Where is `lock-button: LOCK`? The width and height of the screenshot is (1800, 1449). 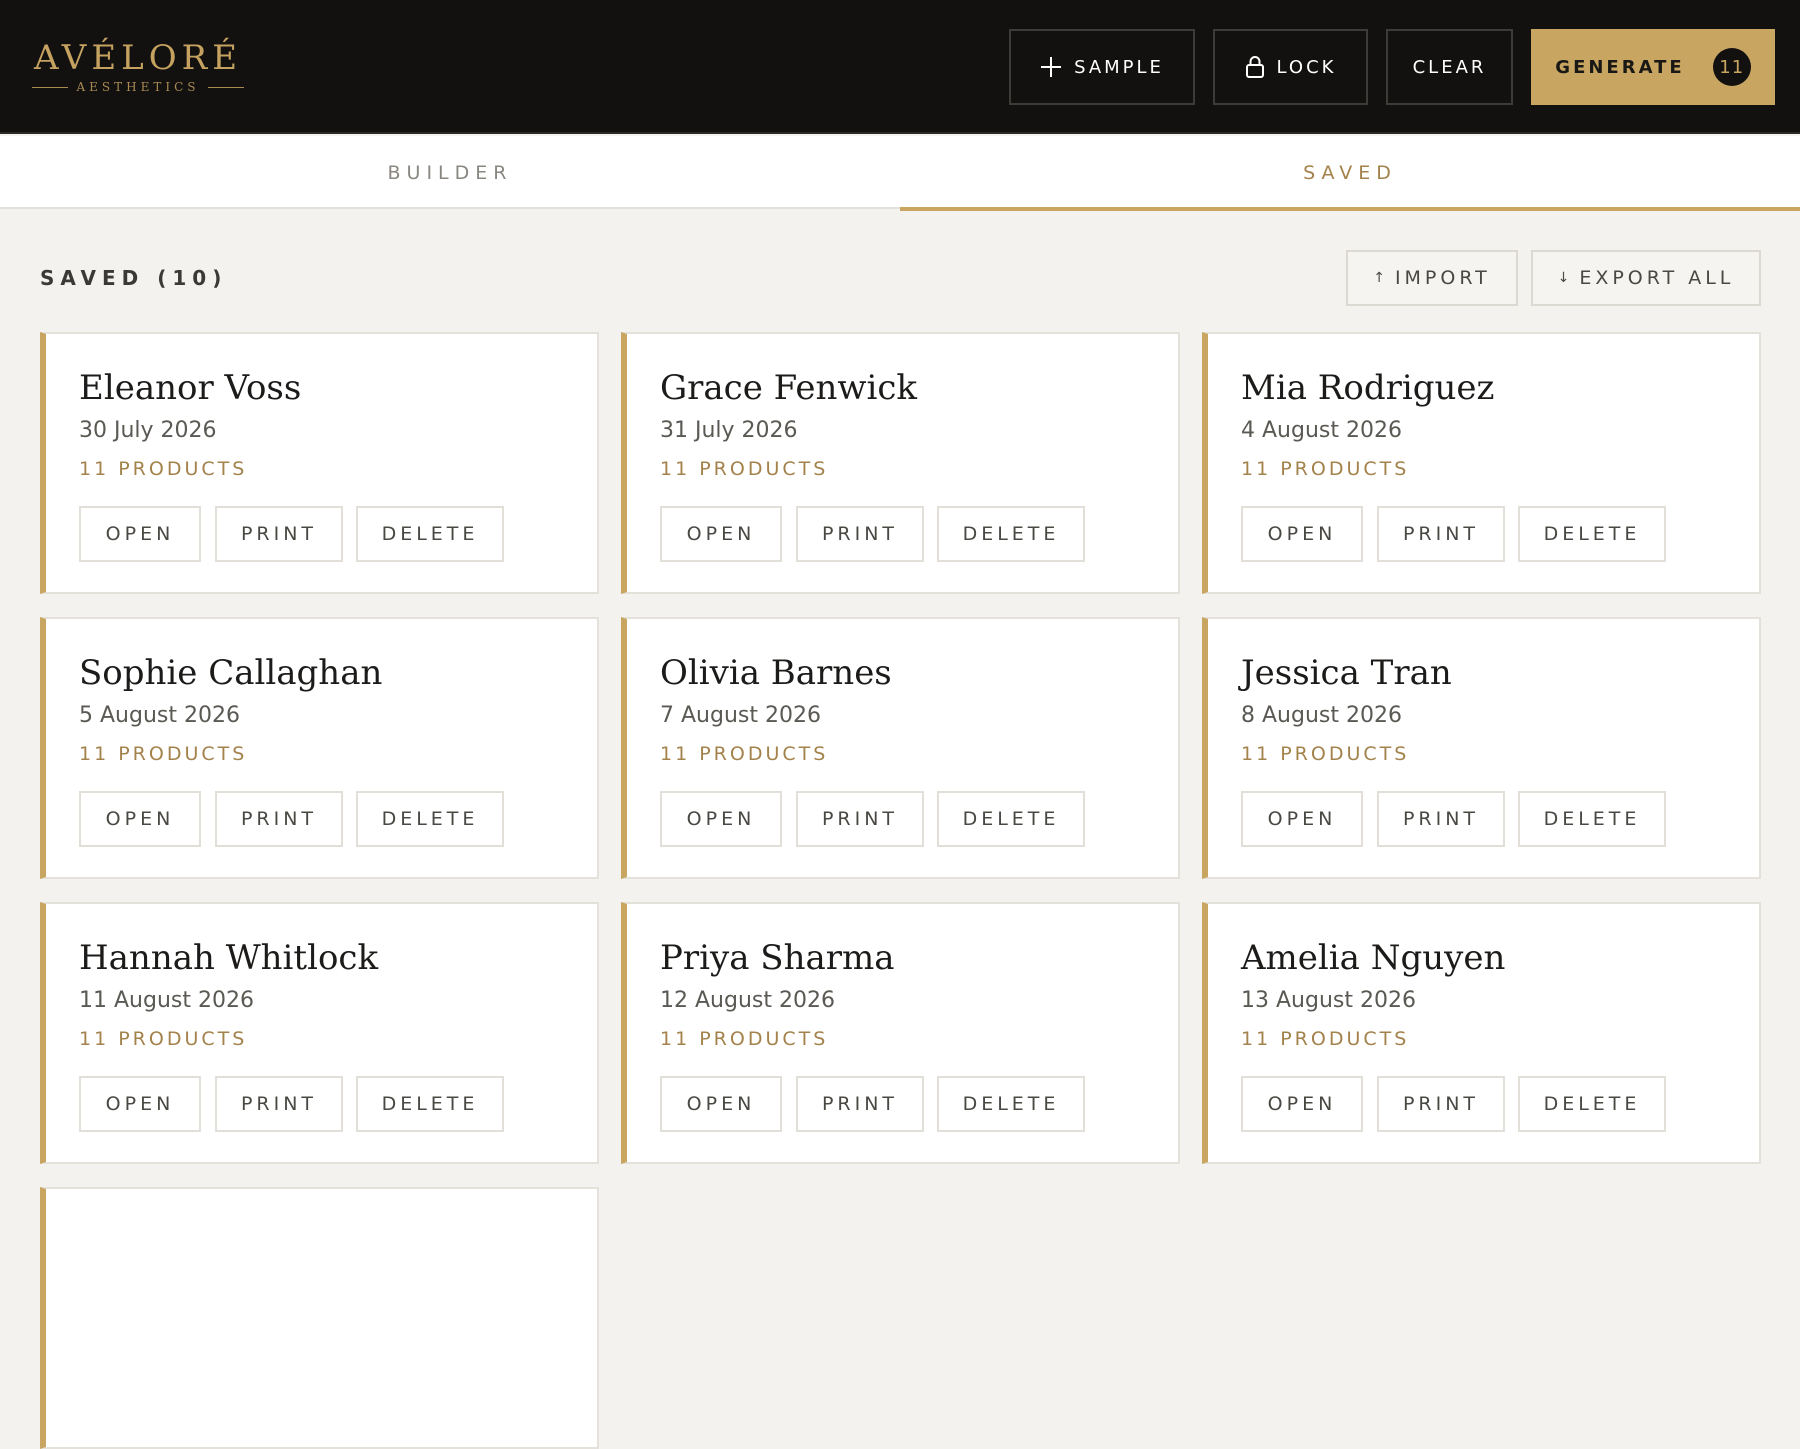
lock-button: LOCK is located at coordinates (1290, 67).